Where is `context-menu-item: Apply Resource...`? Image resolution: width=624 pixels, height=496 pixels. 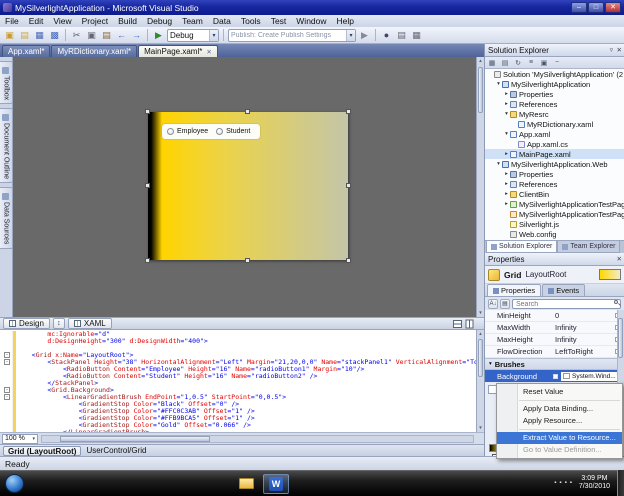
context-menu-item: Apply Resource... is located at coordinates (559, 421).